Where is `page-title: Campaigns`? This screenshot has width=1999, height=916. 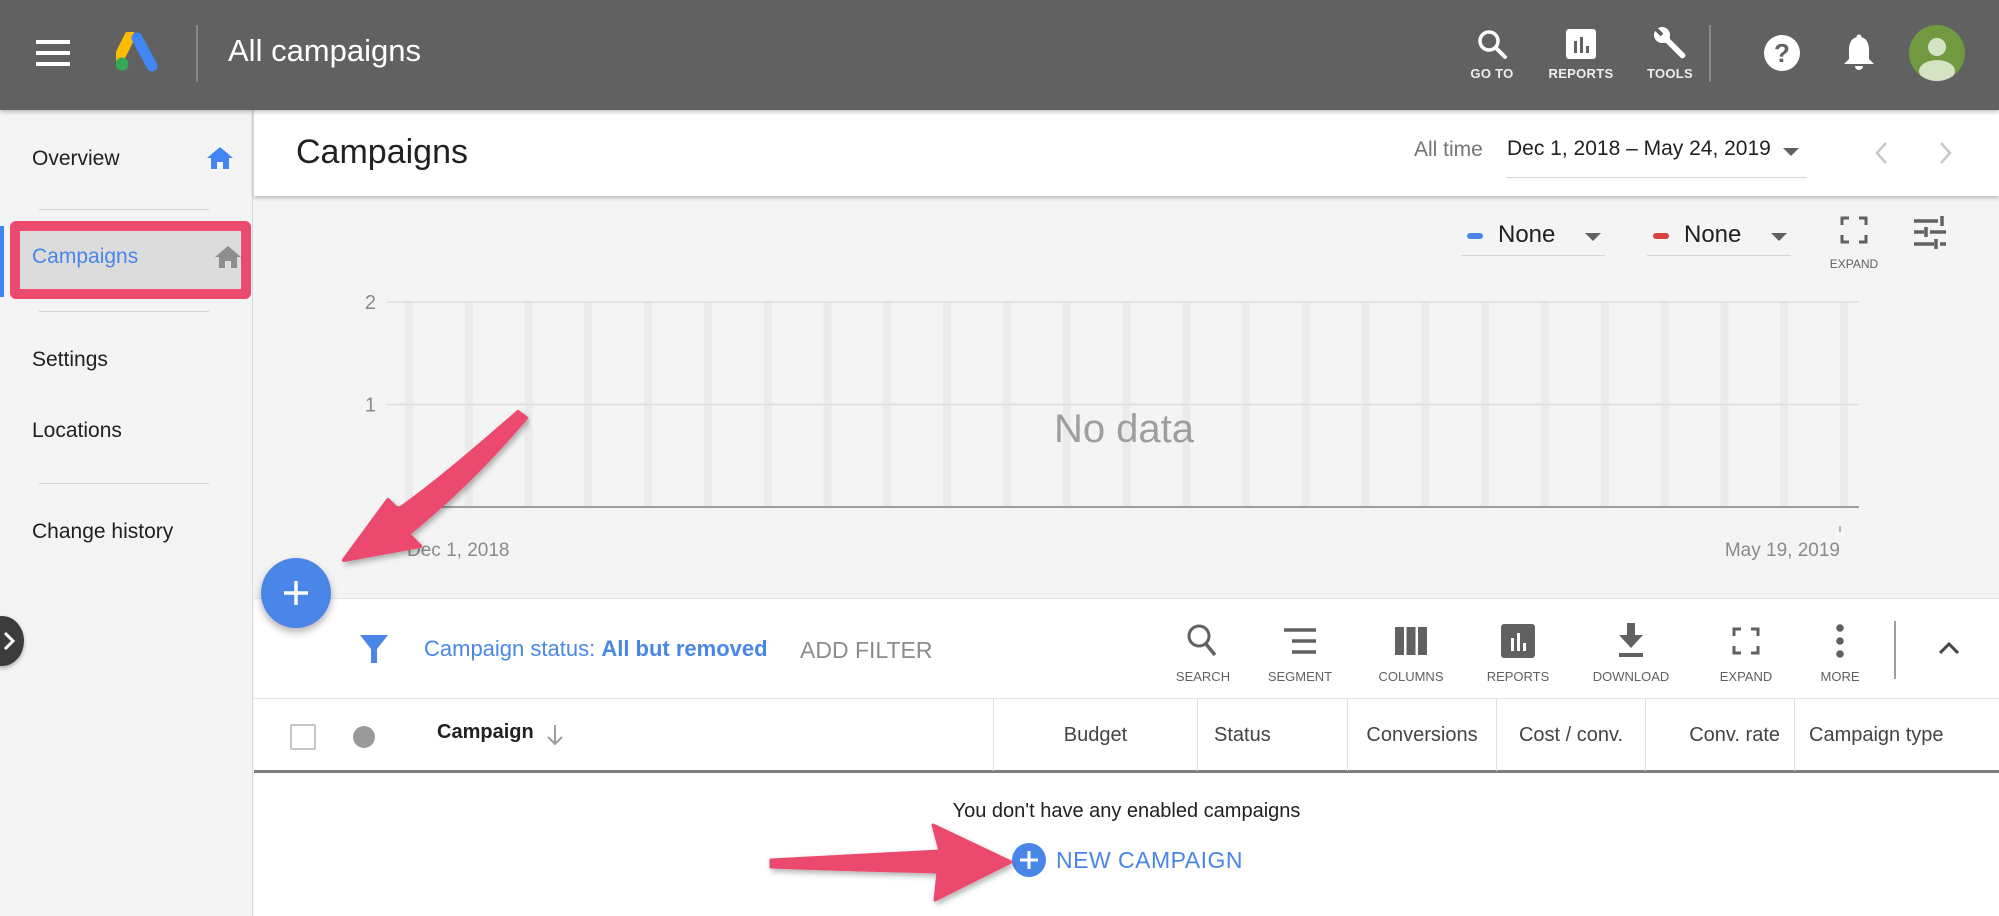 page-title: Campaigns is located at coordinates (382, 152).